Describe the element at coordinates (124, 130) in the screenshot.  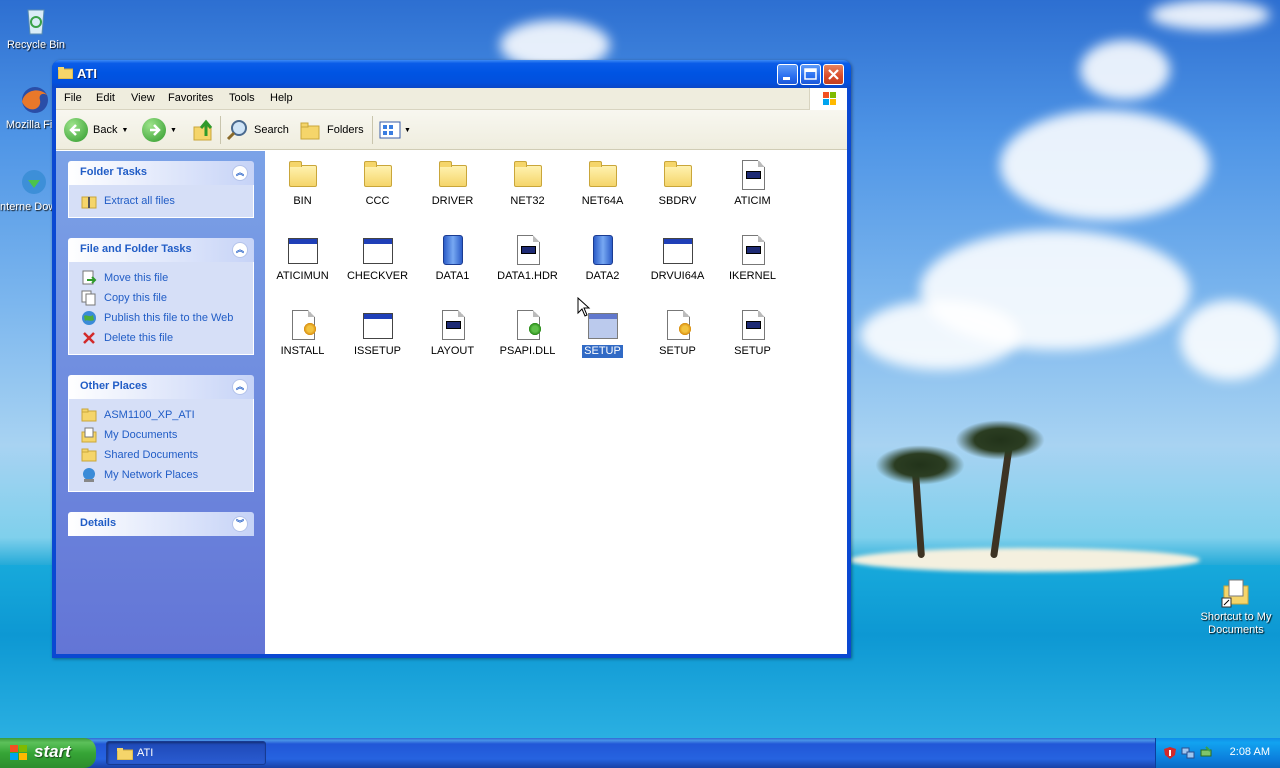
I see `back-dropdown-icon: ▼` at that location.